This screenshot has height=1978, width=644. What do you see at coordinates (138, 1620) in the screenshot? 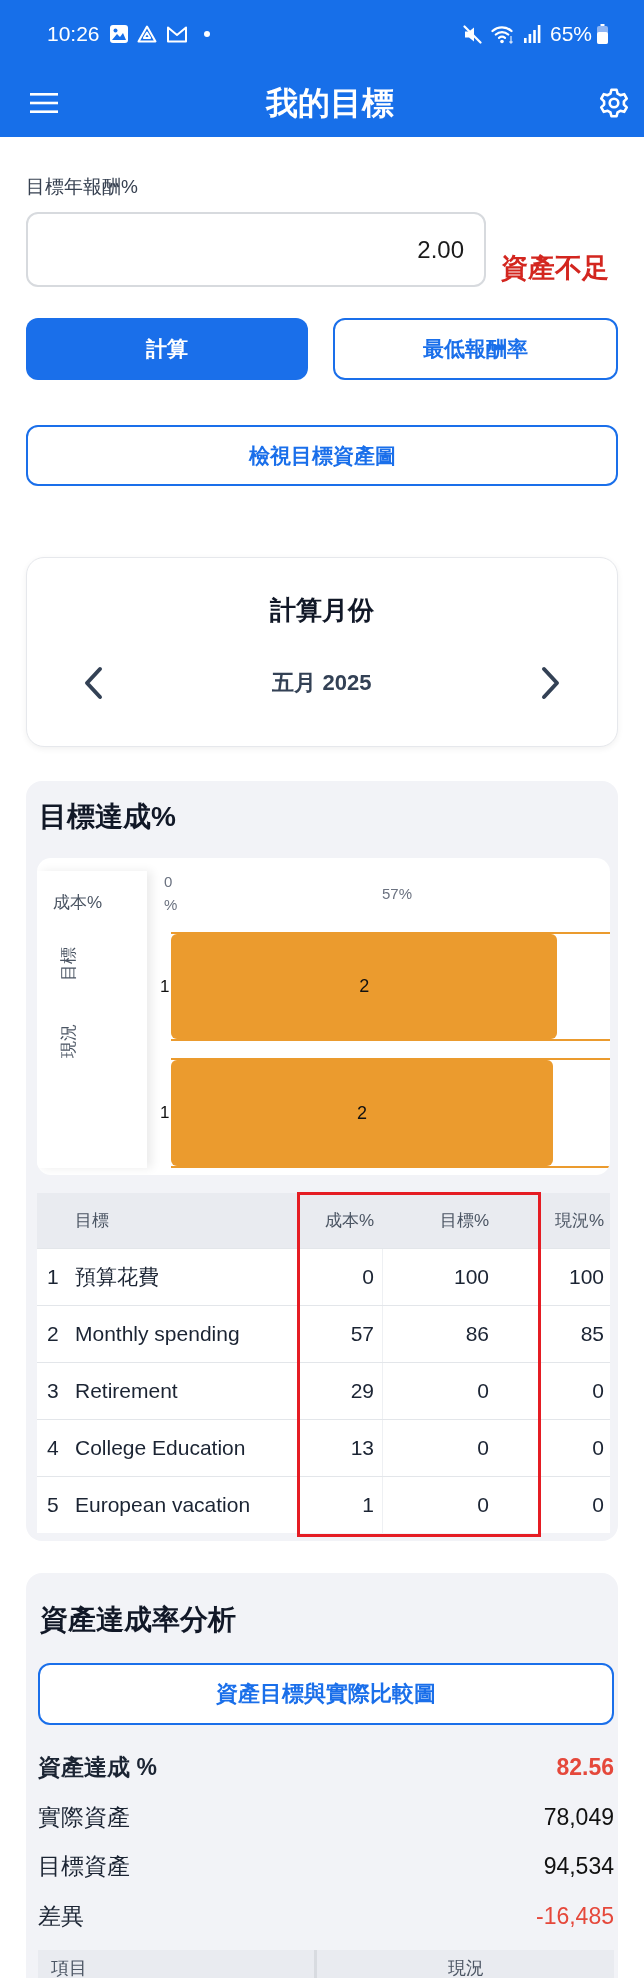
I see `section-title: 資產達成率分析` at bounding box center [138, 1620].